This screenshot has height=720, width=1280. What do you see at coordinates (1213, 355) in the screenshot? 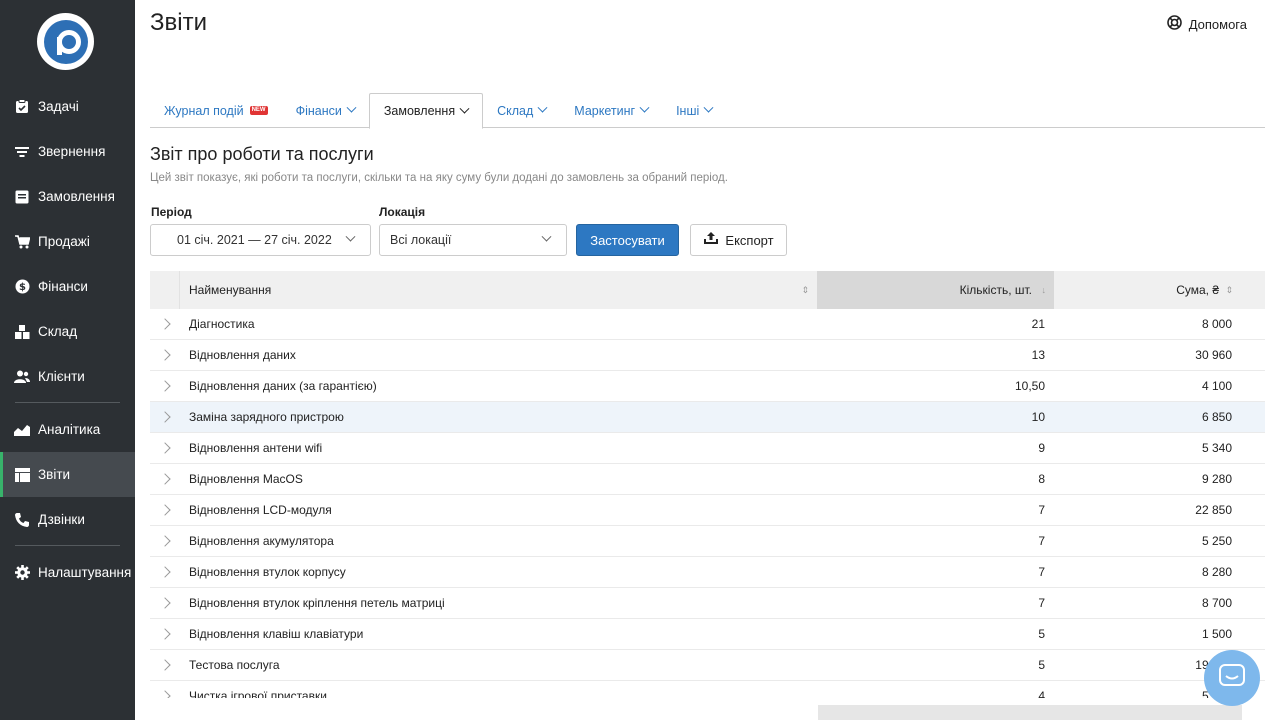
I see `row-sum: 30 960` at bounding box center [1213, 355].